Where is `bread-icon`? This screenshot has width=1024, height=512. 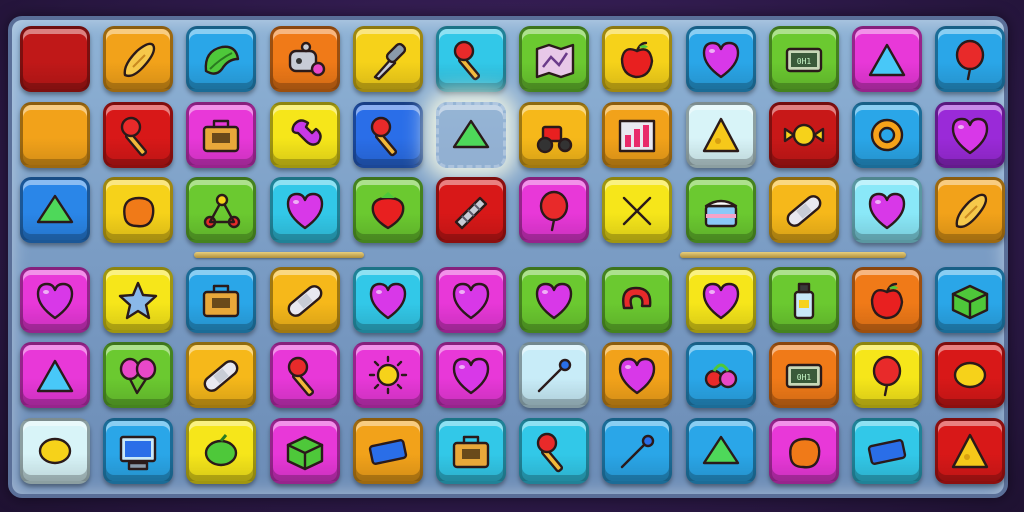
bread-icon is located at coordinates (971, 211).